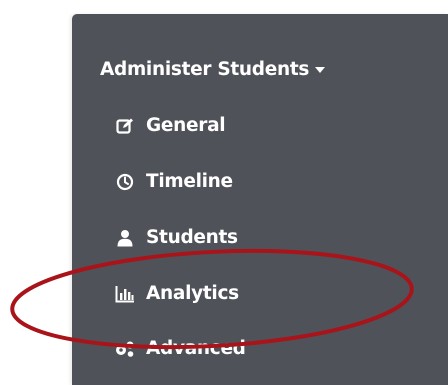 This screenshot has width=448, height=385. I want to click on menu-item-timeline: Timeline, so click(173, 181).